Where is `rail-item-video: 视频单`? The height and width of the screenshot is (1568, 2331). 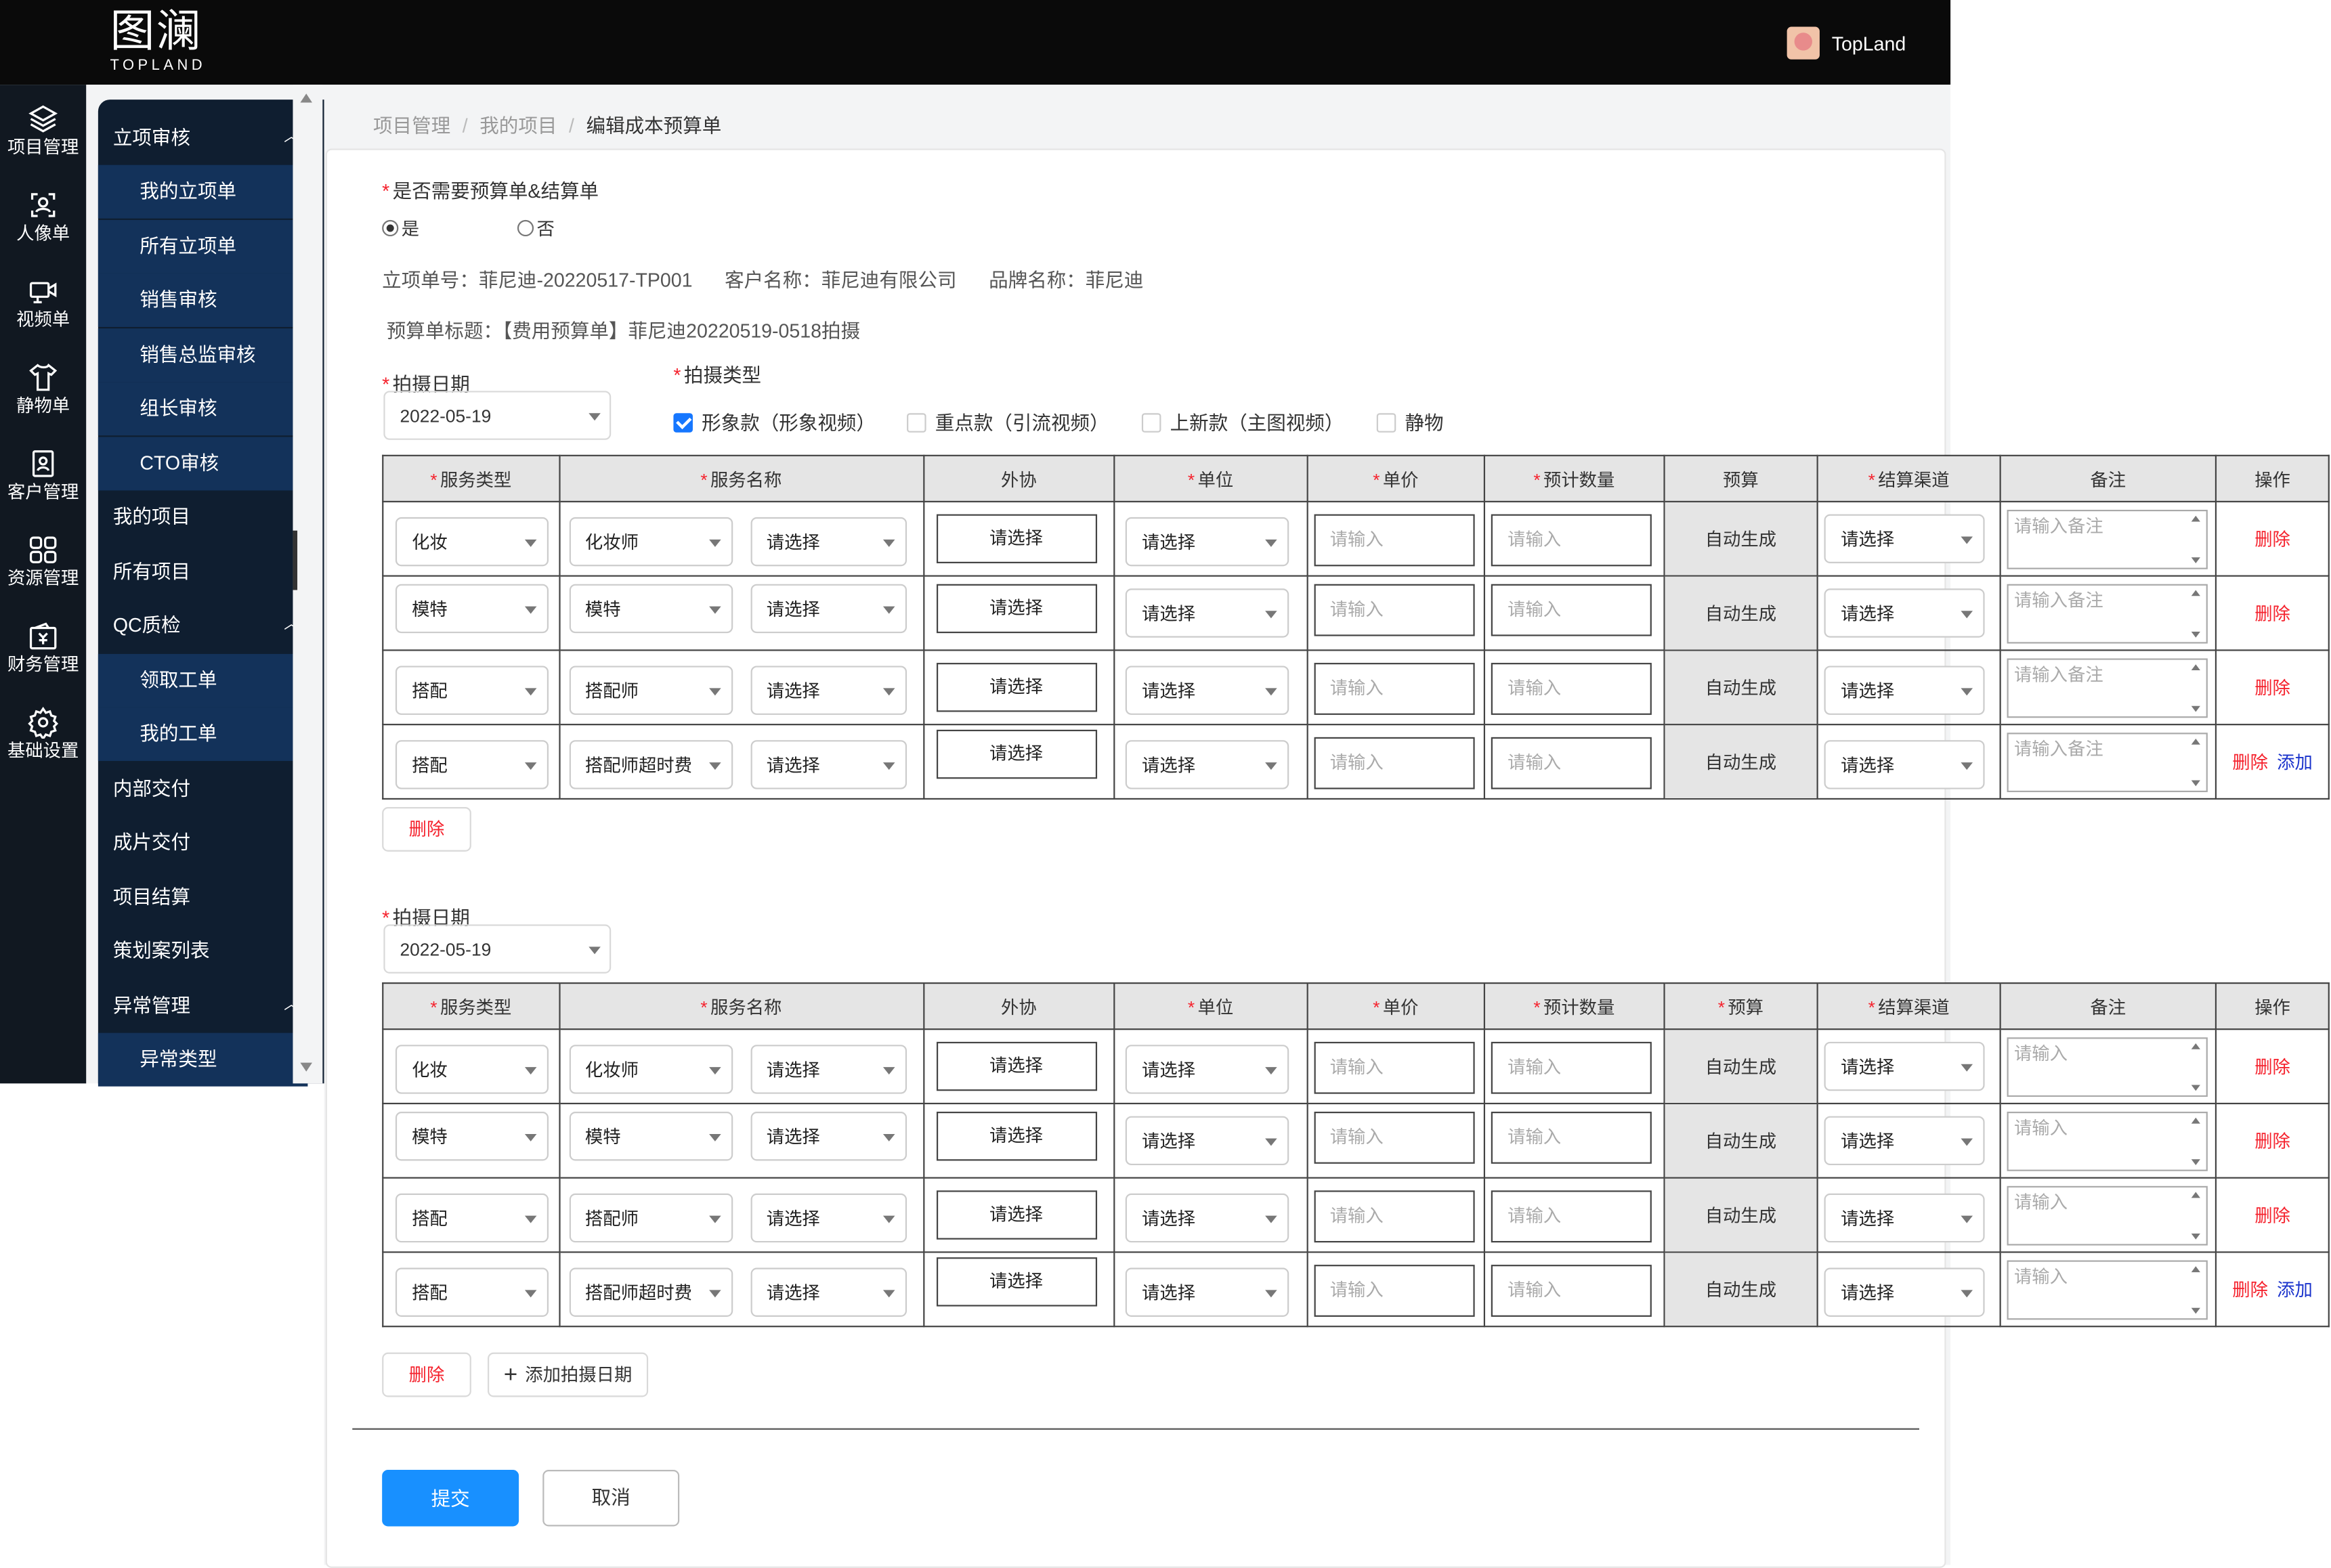 rail-item-video: 视频单 is located at coordinates (43, 315).